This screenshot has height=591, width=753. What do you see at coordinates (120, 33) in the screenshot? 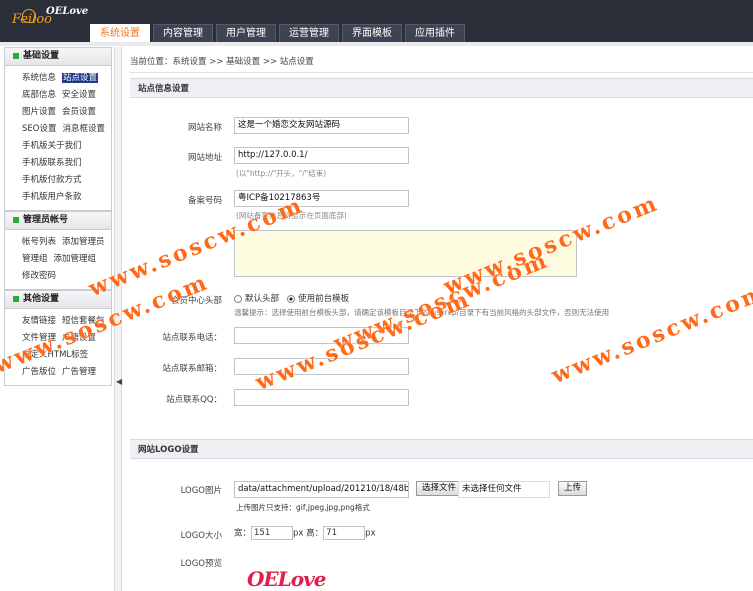
I see `tab-0: 系统设置` at bounding box center [120, 33].